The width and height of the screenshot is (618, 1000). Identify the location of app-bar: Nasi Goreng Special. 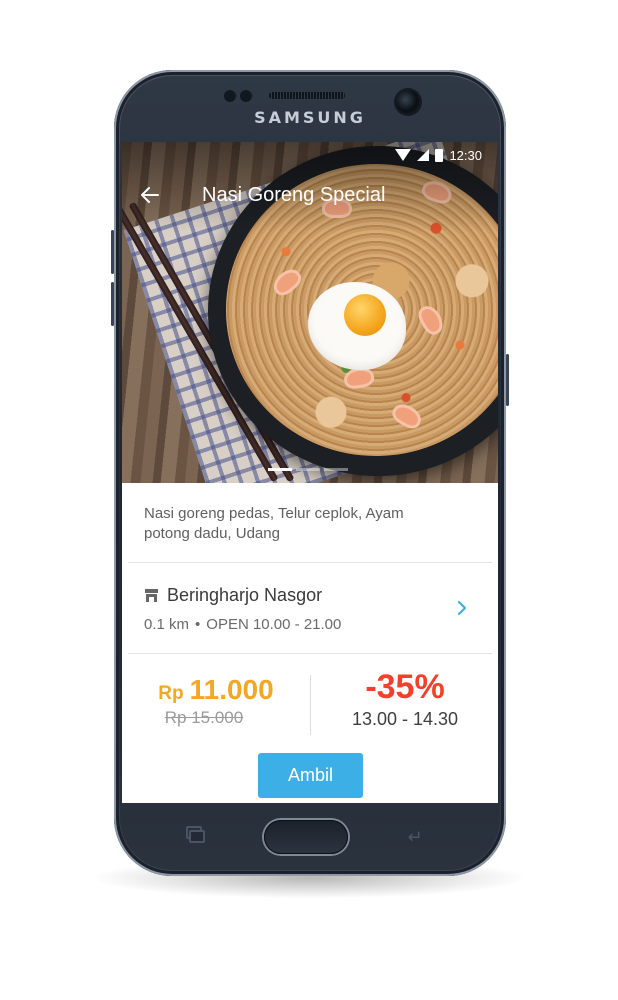
(310, 195).